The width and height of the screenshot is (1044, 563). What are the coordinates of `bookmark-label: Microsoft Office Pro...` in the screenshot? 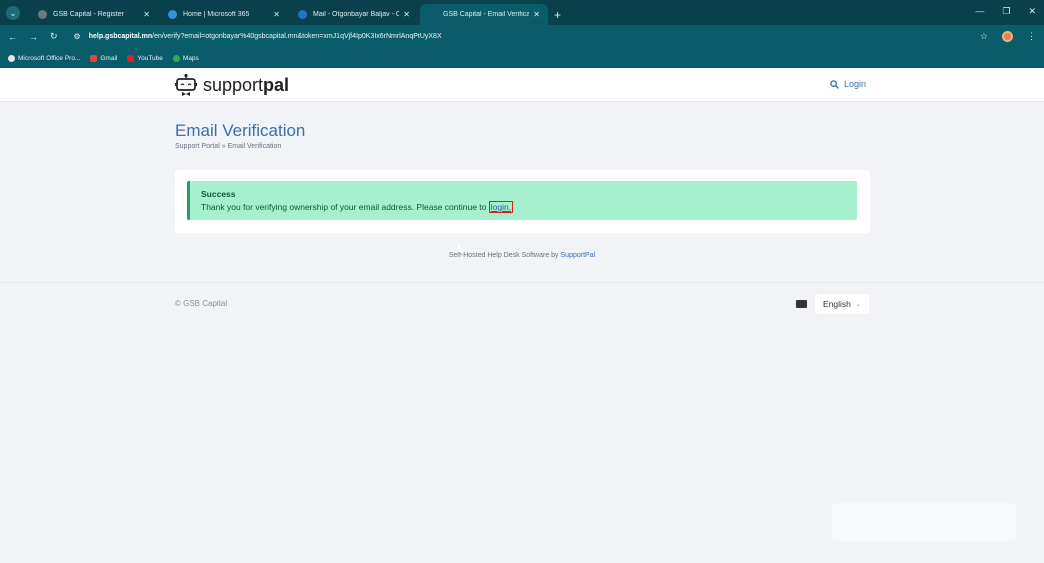 It's located at (49, 58).